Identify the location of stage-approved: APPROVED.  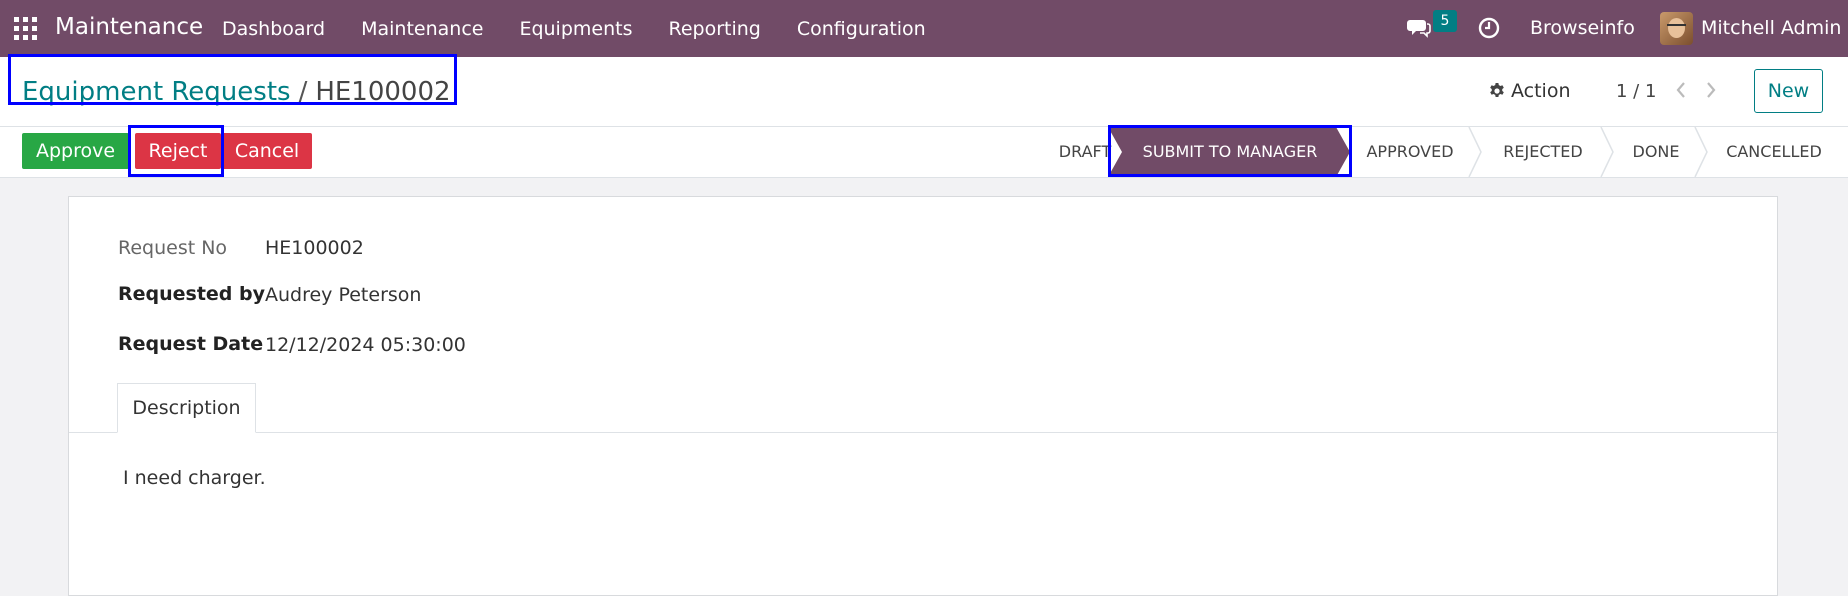
(1410, 152).